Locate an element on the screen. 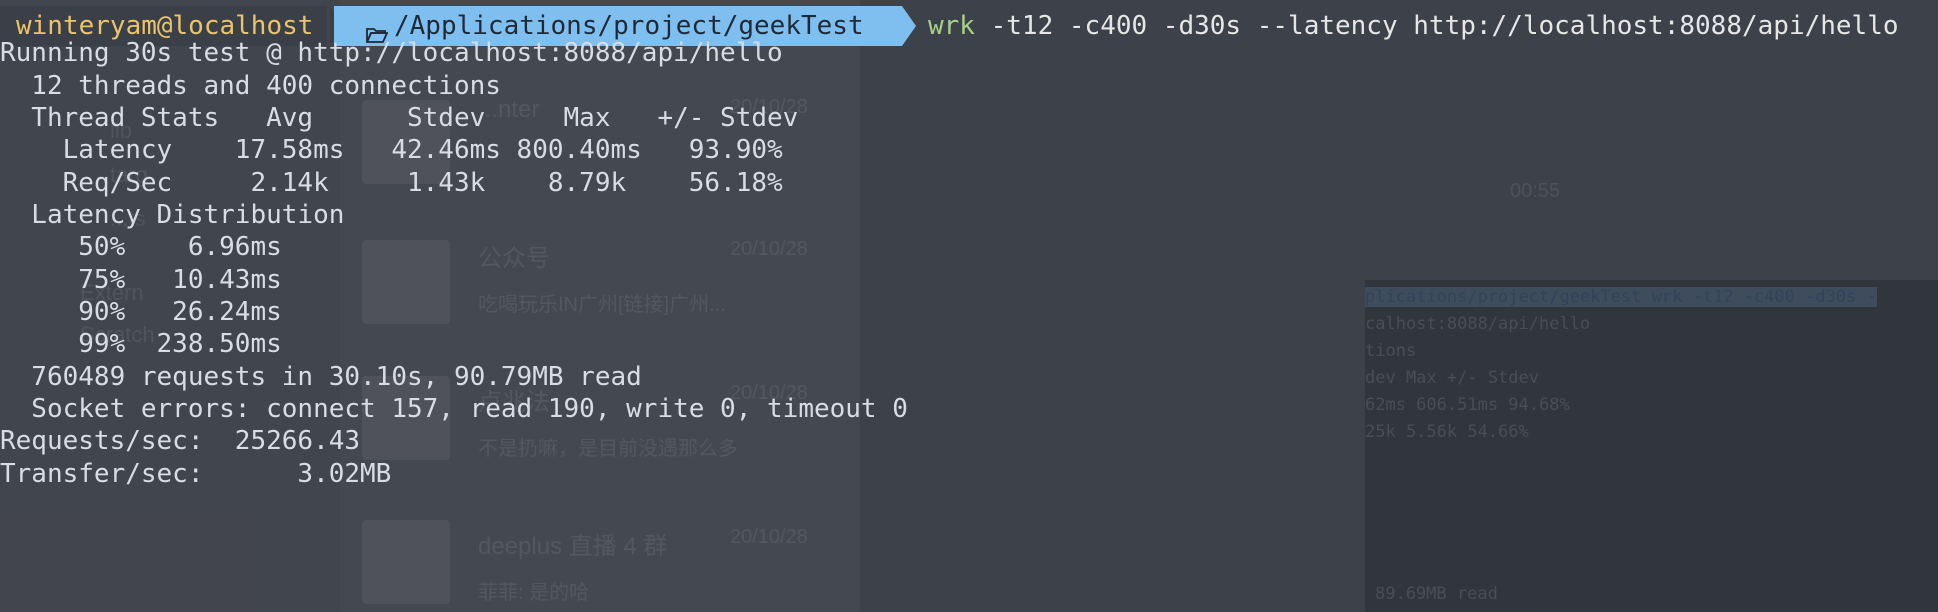  output-transfer-per-sec: Transfer/sec: 3.02MB is located at coordinates (196, 474).